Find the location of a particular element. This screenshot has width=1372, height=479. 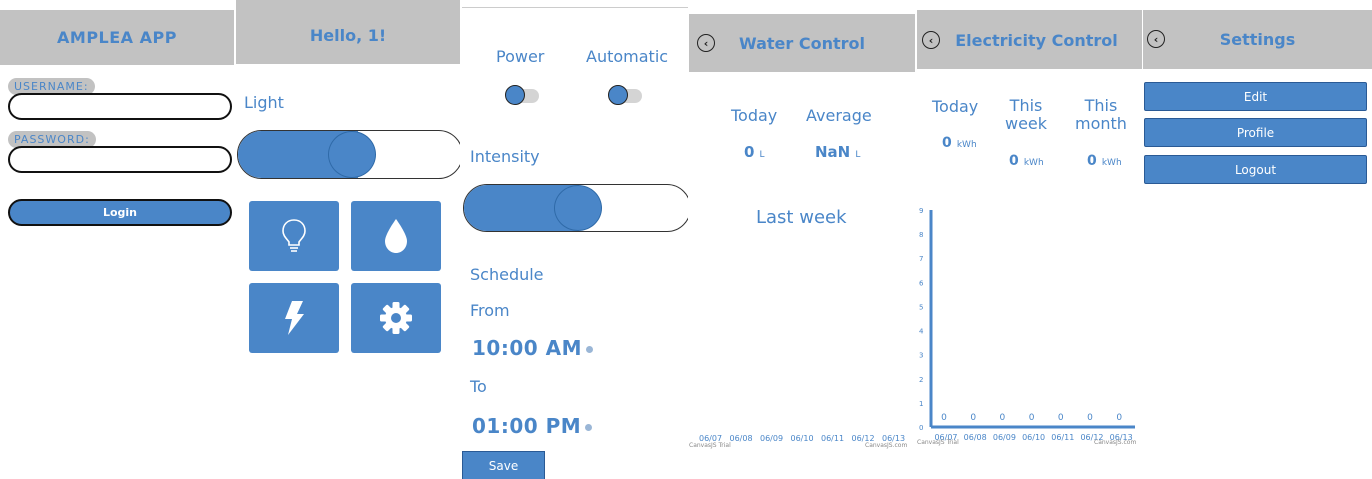

settings-header: ‹ Settings is located at coordinates (1257, 39).